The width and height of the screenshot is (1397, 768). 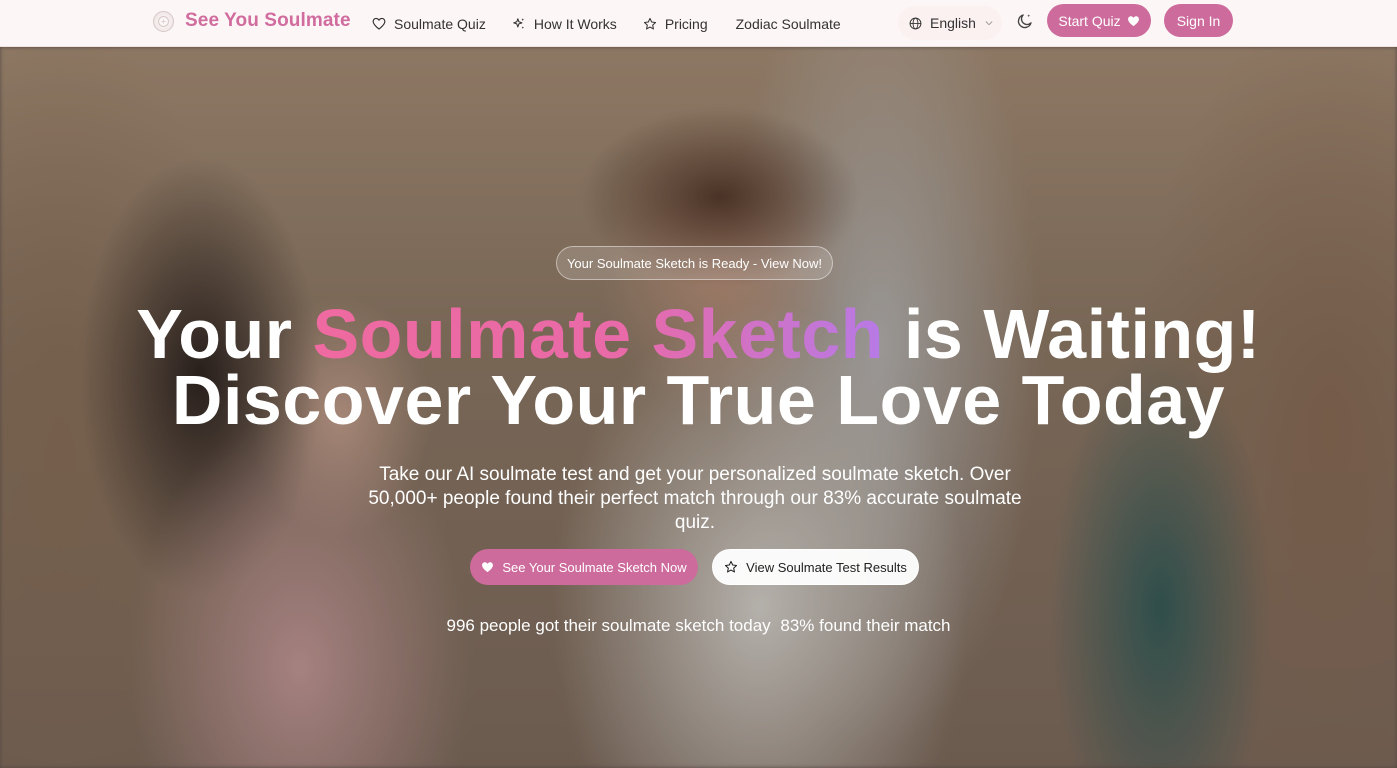 I want to click on heart-outline-icon, so click(x=379, y=23).